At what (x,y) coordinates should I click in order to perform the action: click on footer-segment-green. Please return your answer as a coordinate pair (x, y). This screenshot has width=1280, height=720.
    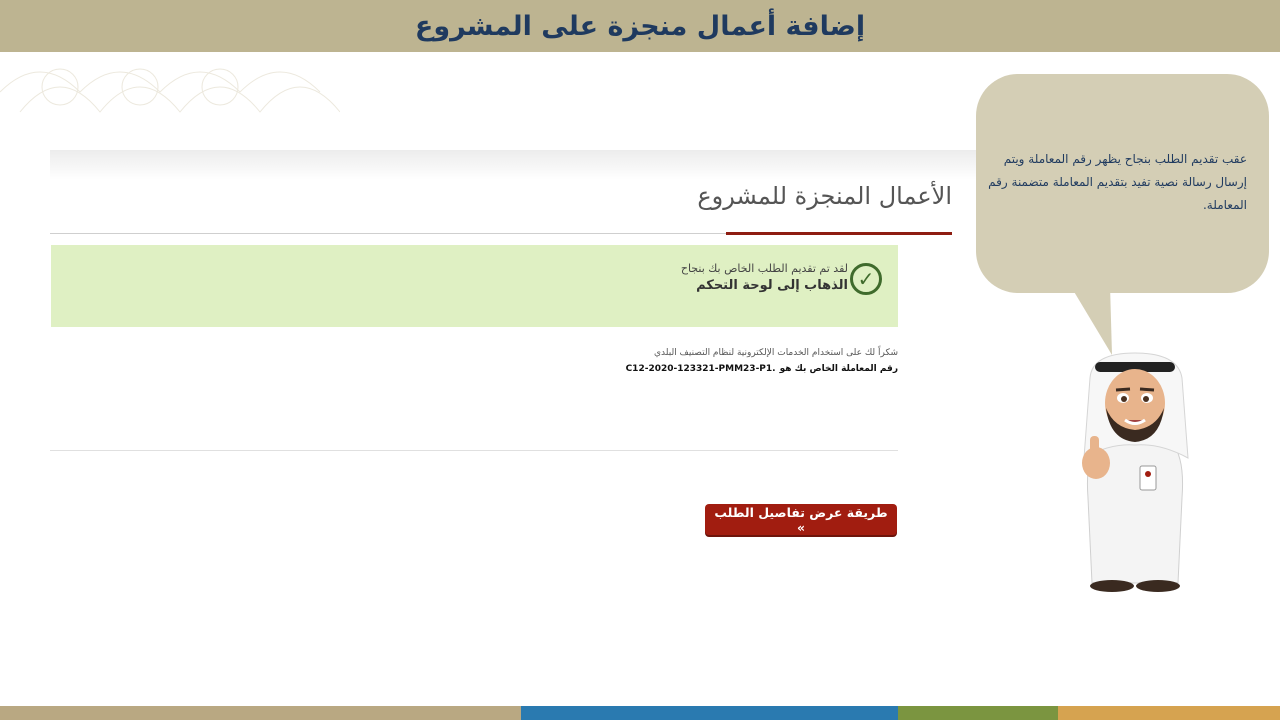
    Looking at the image, I should click on (978, 713).